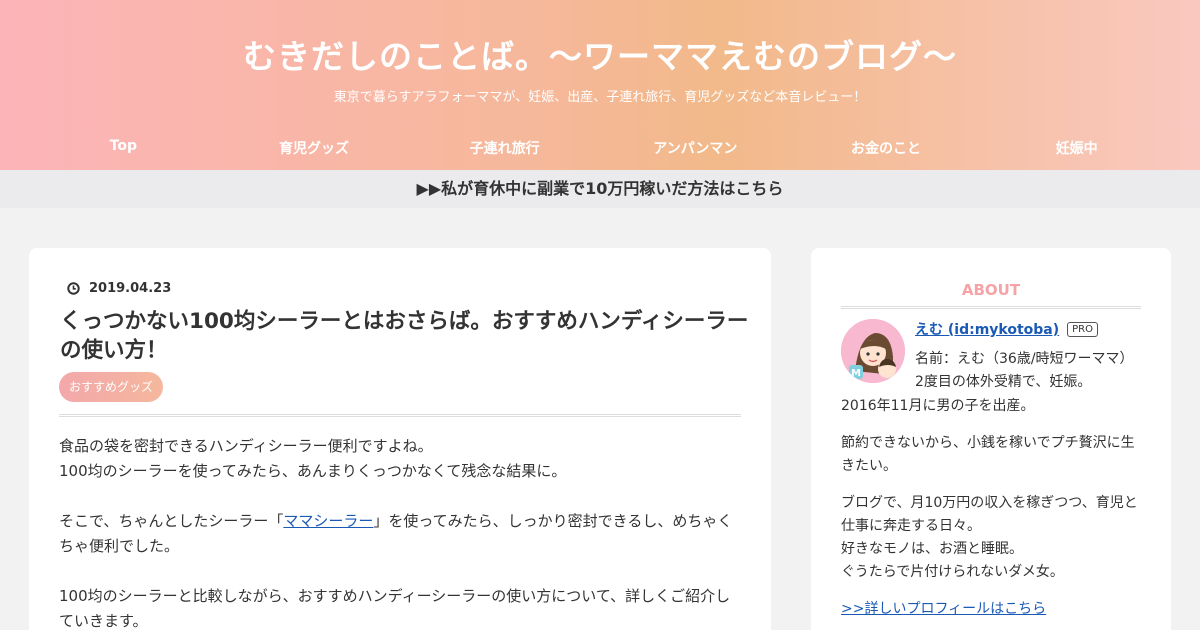 The height and width of the screenshot is (630, 1200). Describe the element at coordinates (504, 148) in the screenshot. I see `nav-item-family-travel: 子連れ旅行` at that location.